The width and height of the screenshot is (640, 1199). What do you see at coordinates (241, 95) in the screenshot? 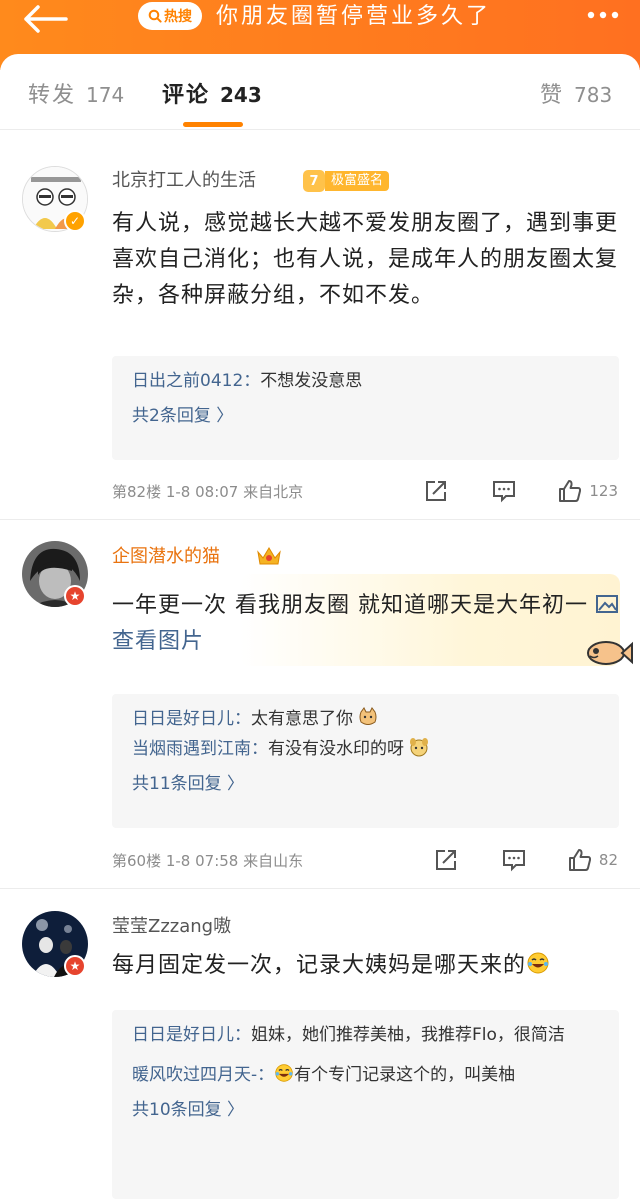
I see `tab-comments-count: 243` at bounding box center [241, 95].